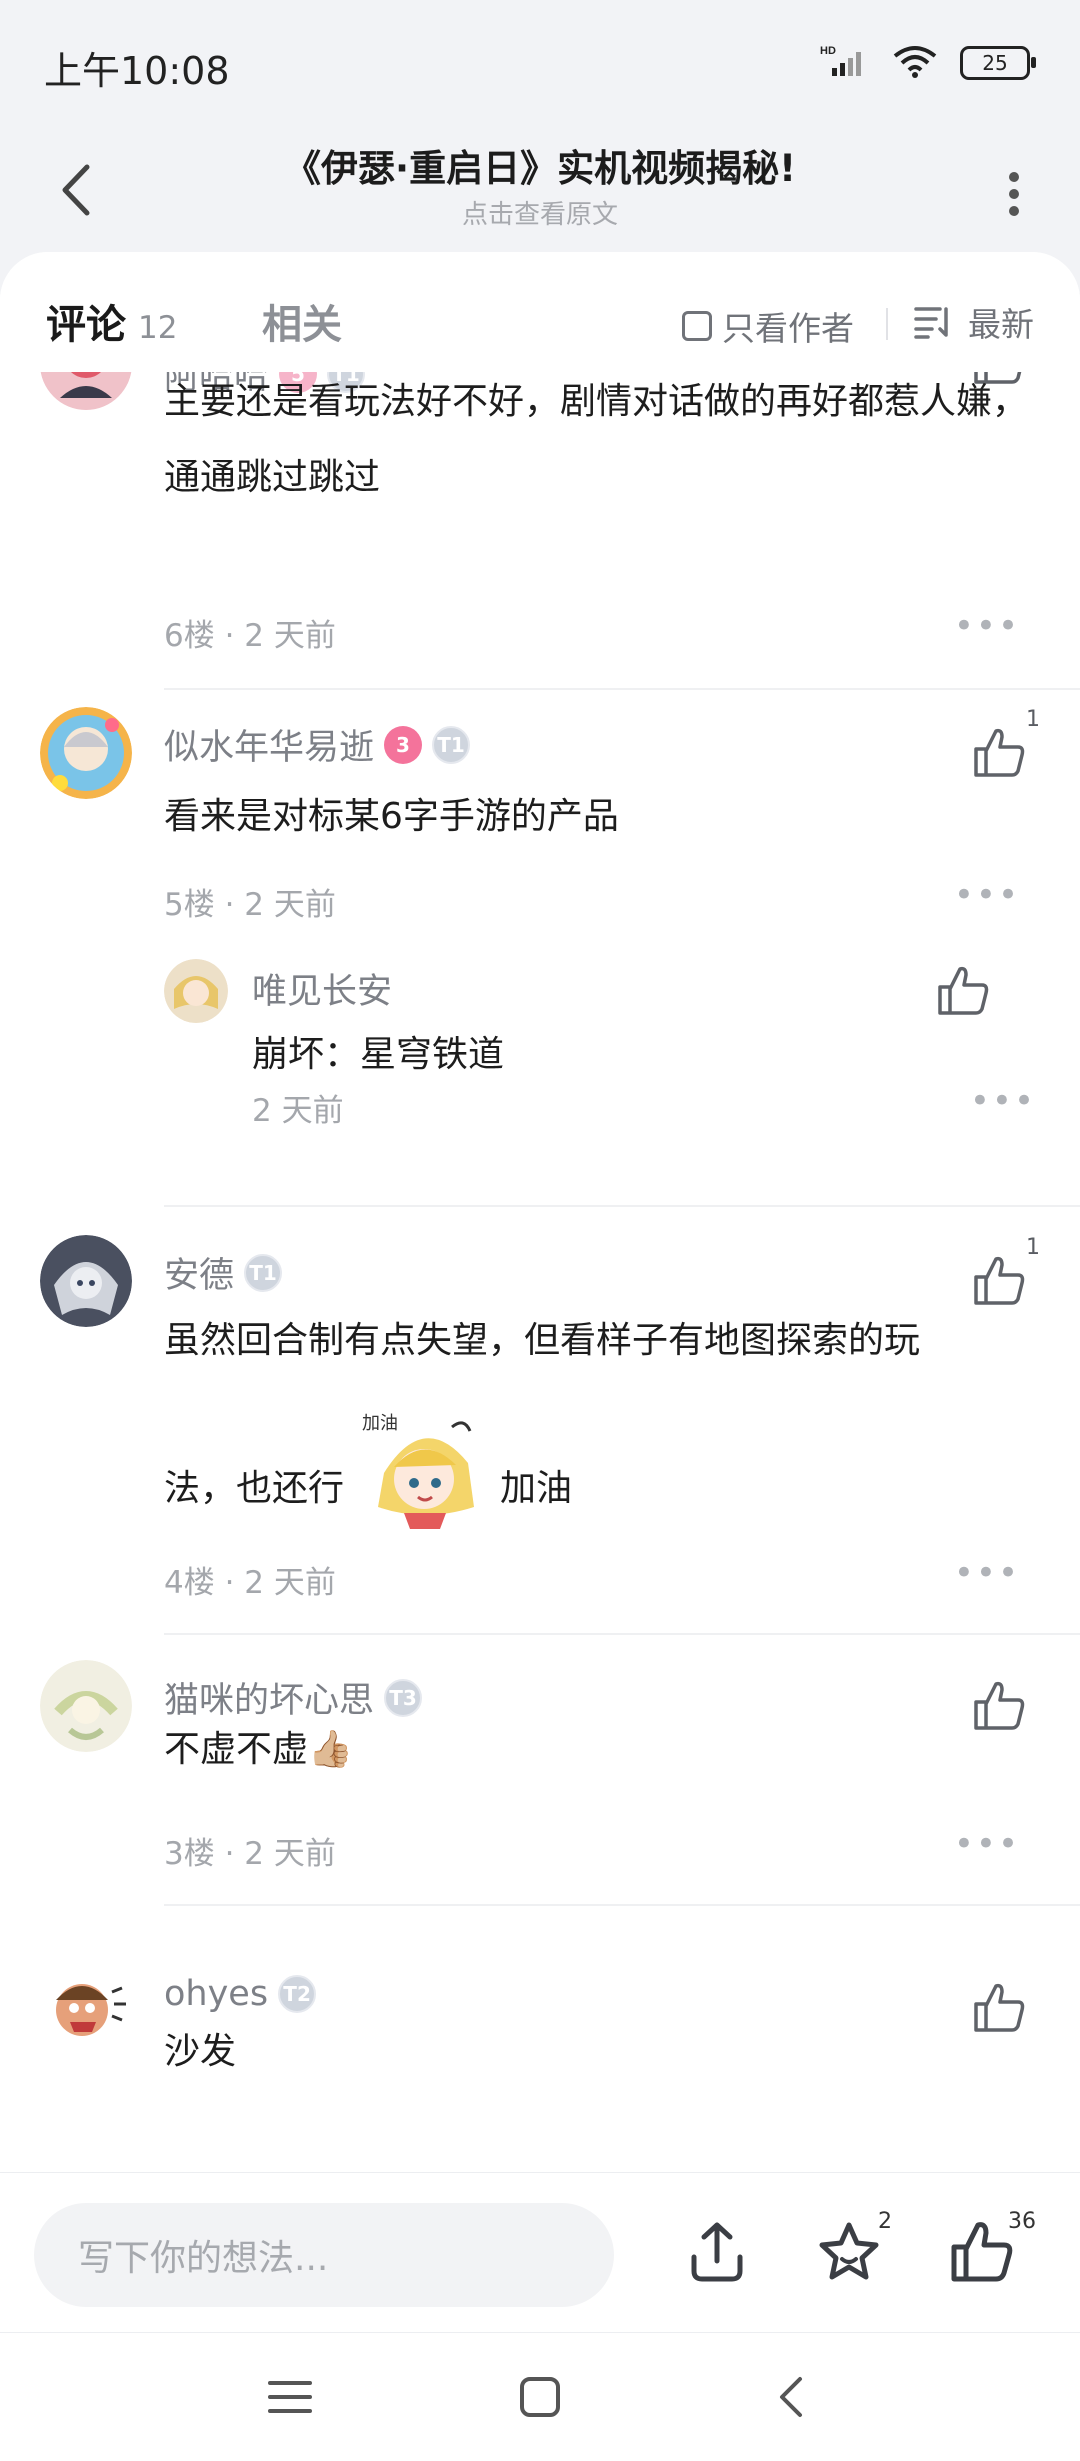  I want to click on comment-count: 12, so click(158, 328).